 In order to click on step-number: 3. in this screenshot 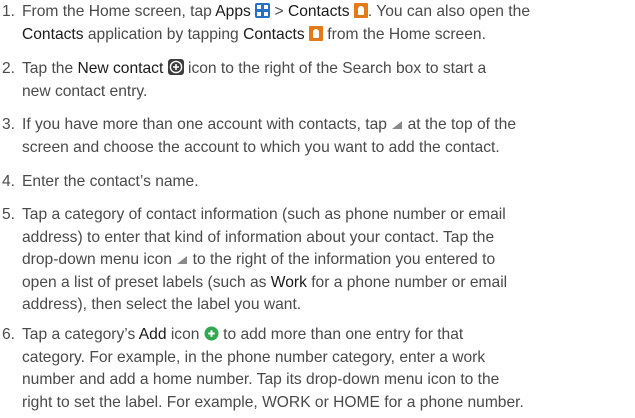, I will do `click(9, 124)`.